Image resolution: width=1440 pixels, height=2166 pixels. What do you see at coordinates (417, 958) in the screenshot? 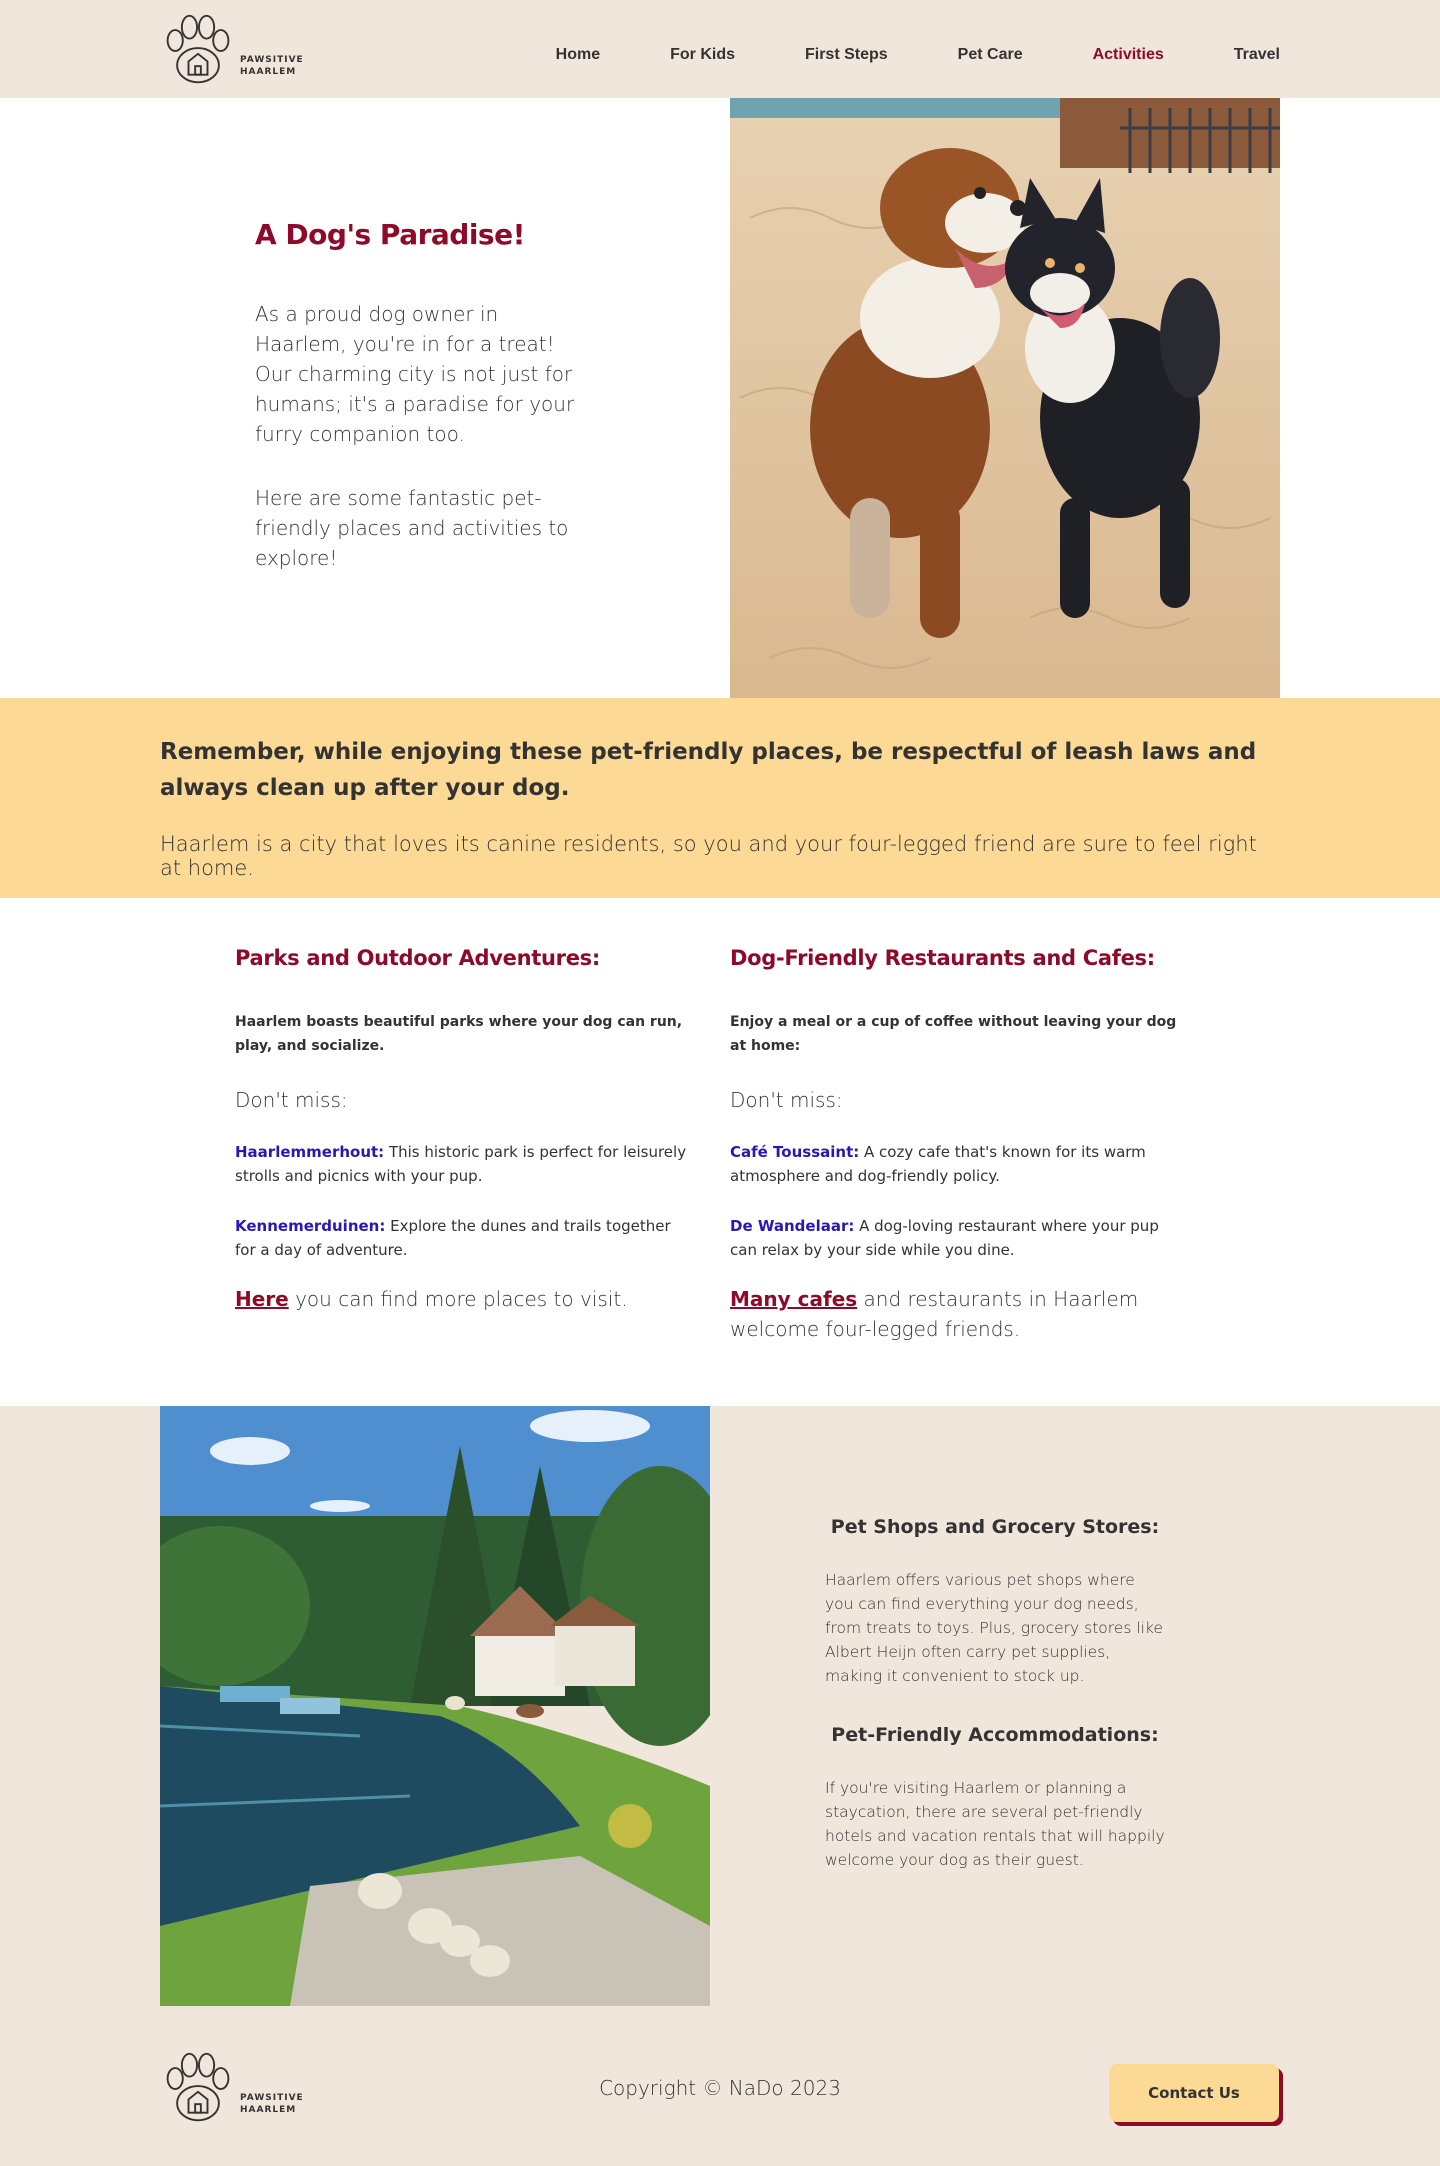
I see `parks-title: Parks and Outdoor Adventures:` at bounding box center [417, 958].